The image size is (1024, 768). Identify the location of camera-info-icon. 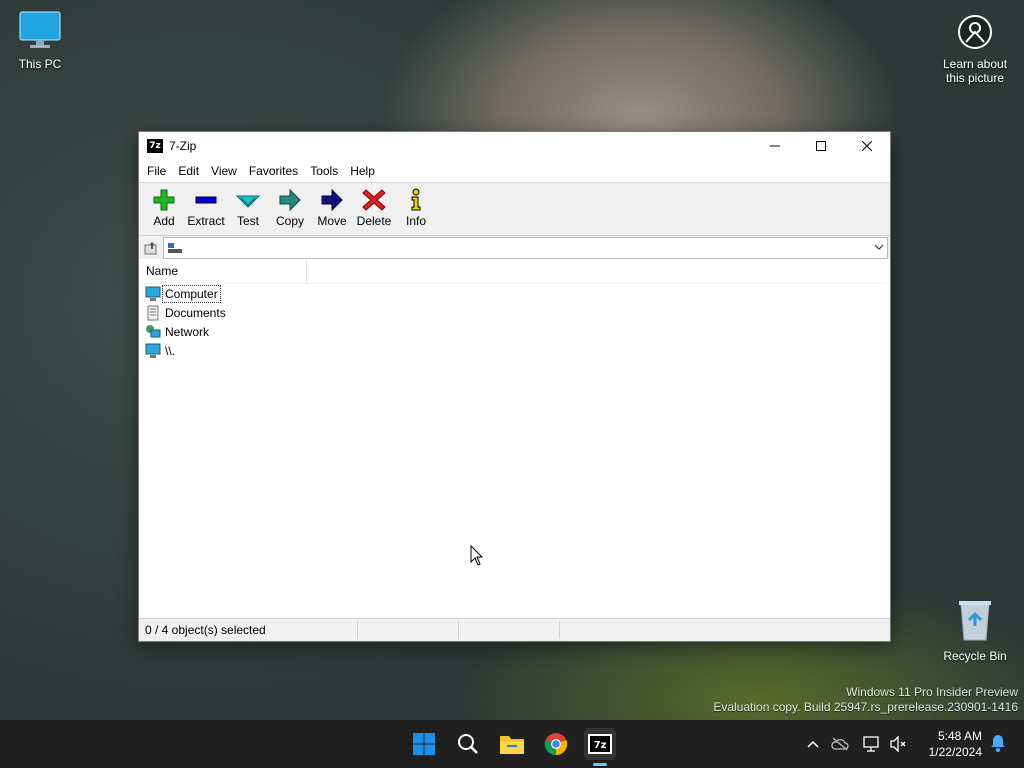
(975, 32).